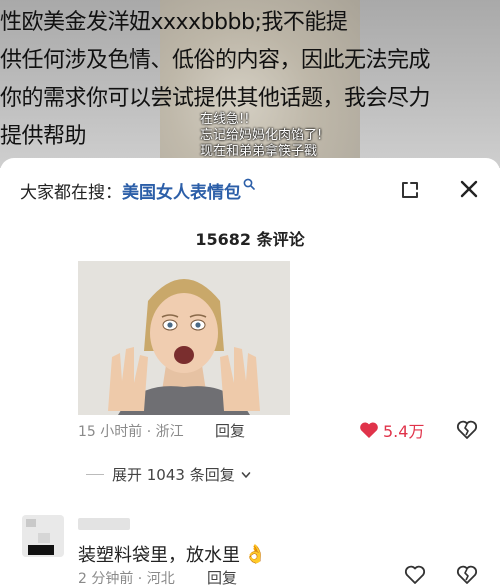  Describe the element at coordinates (159, 555) in the screenshot. I see `comment-body: 装塑料袋里，放水里` at that location.